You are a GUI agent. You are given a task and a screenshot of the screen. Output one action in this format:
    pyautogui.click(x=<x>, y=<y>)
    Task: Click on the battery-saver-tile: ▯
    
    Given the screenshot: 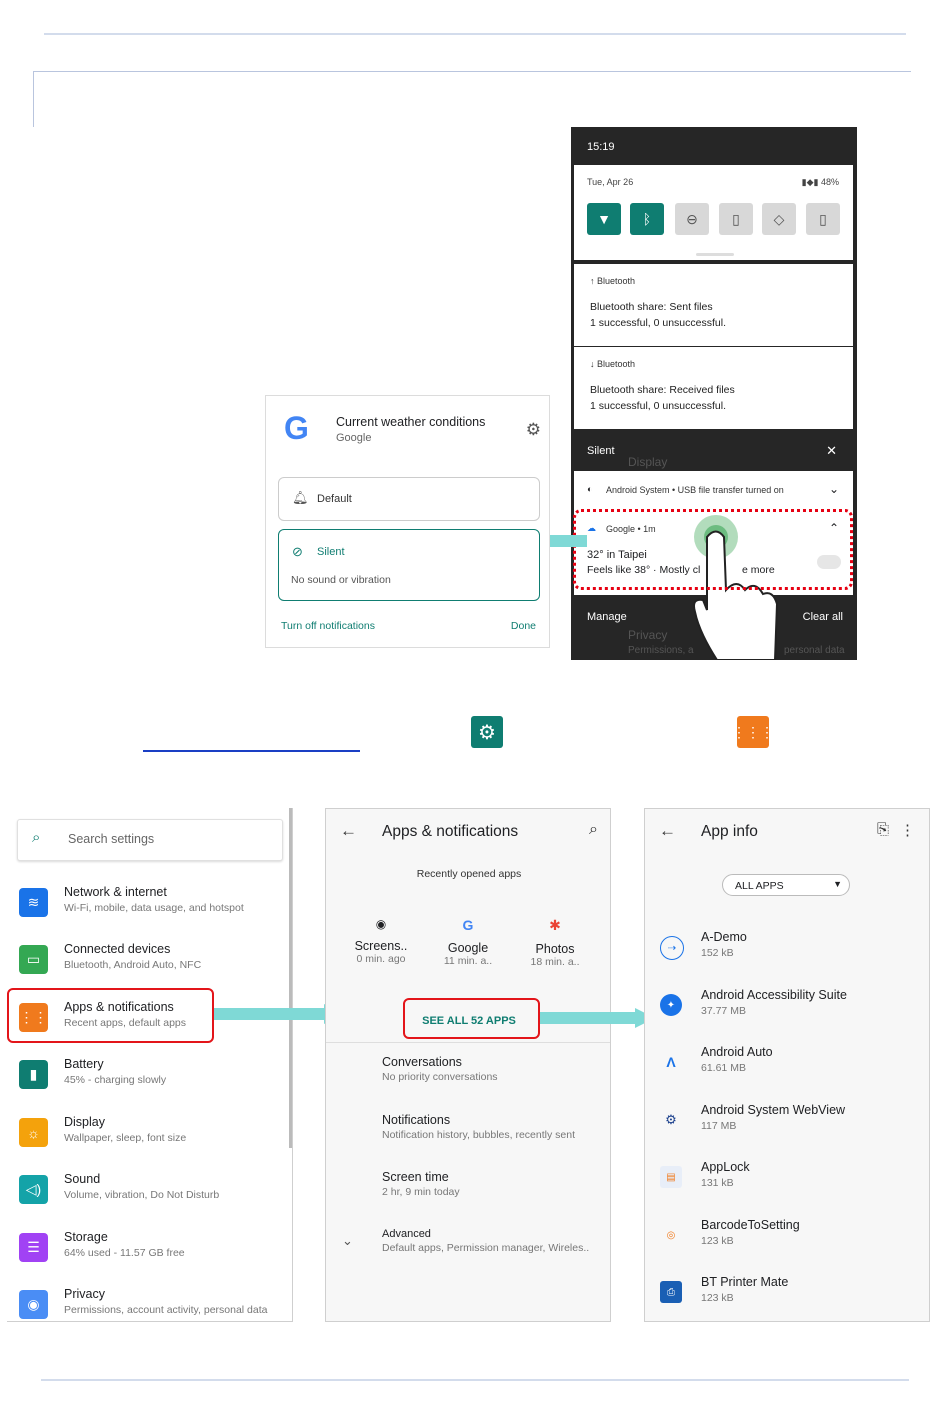 What is the action you would take?
    pyautogui.click(x=823, y=219)
    